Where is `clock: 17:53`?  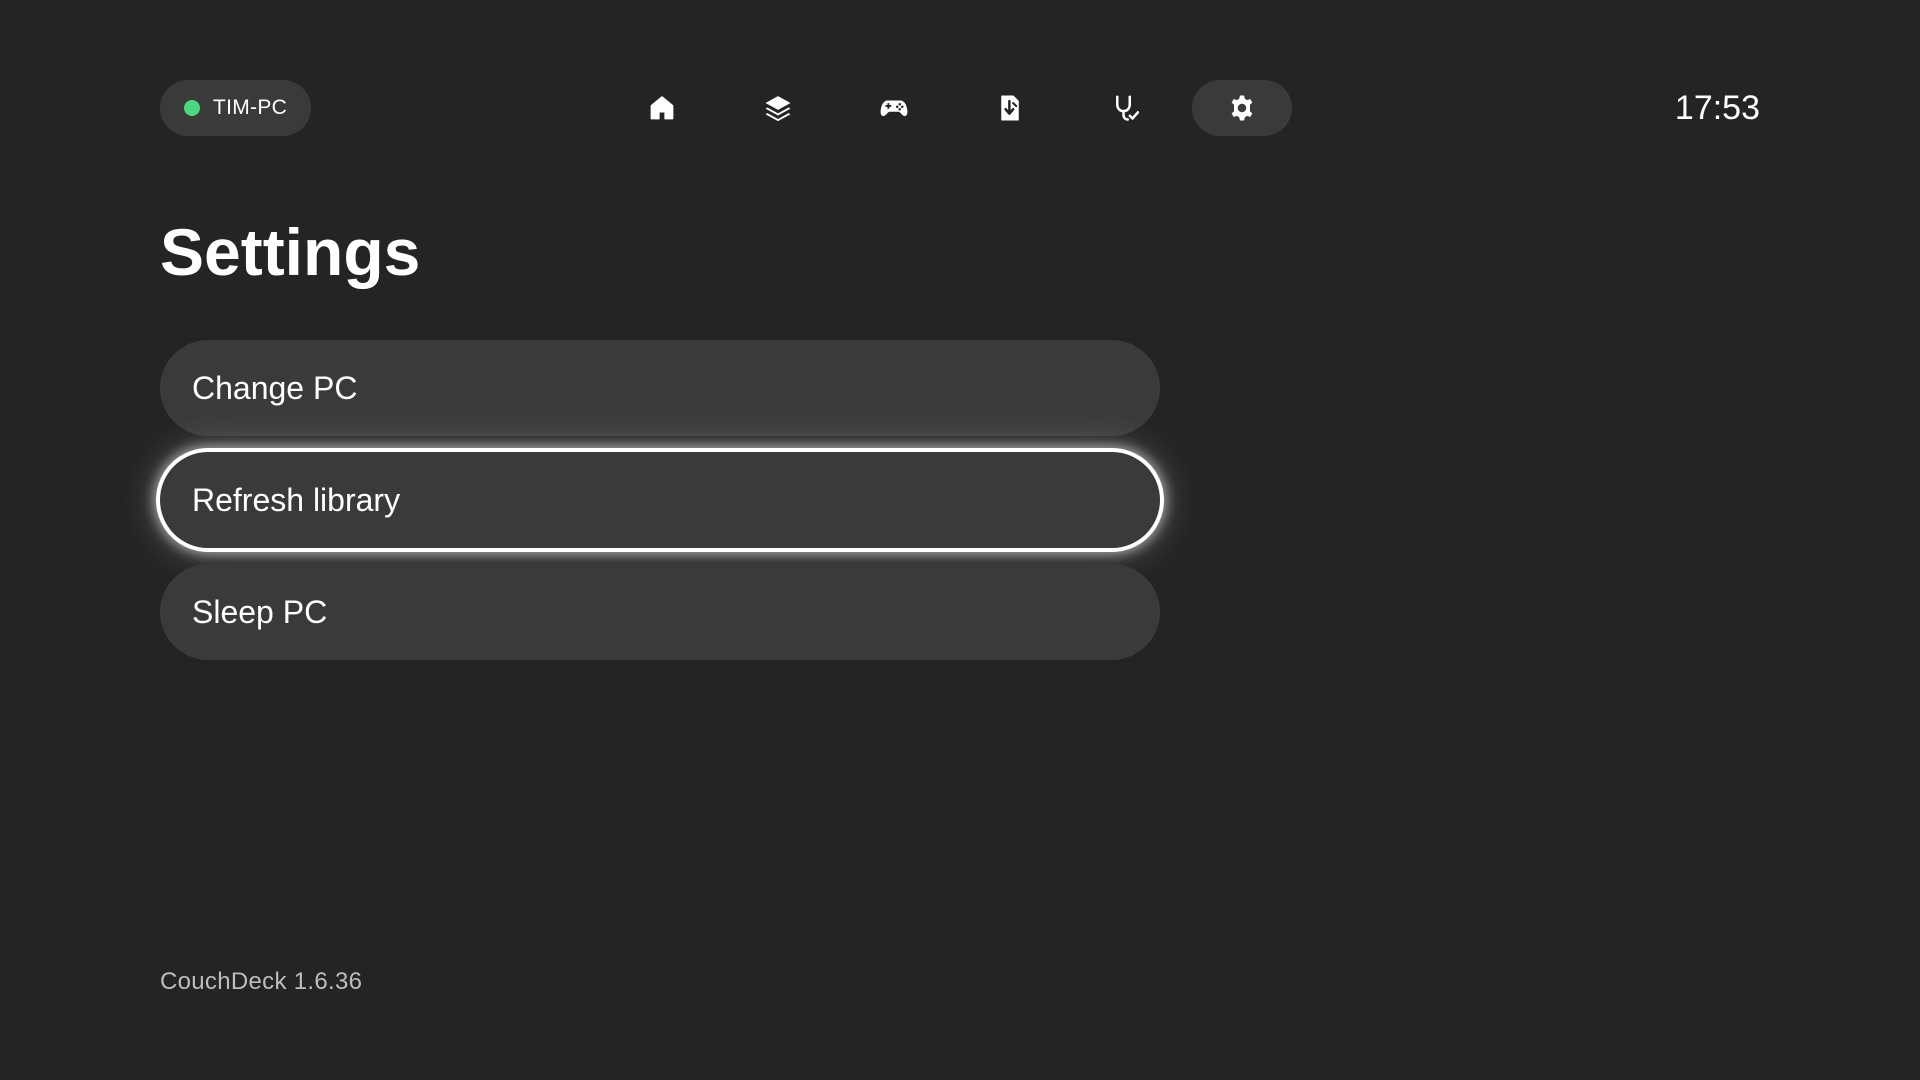
clock: 17:53 is located at coordinates (1717, 108).